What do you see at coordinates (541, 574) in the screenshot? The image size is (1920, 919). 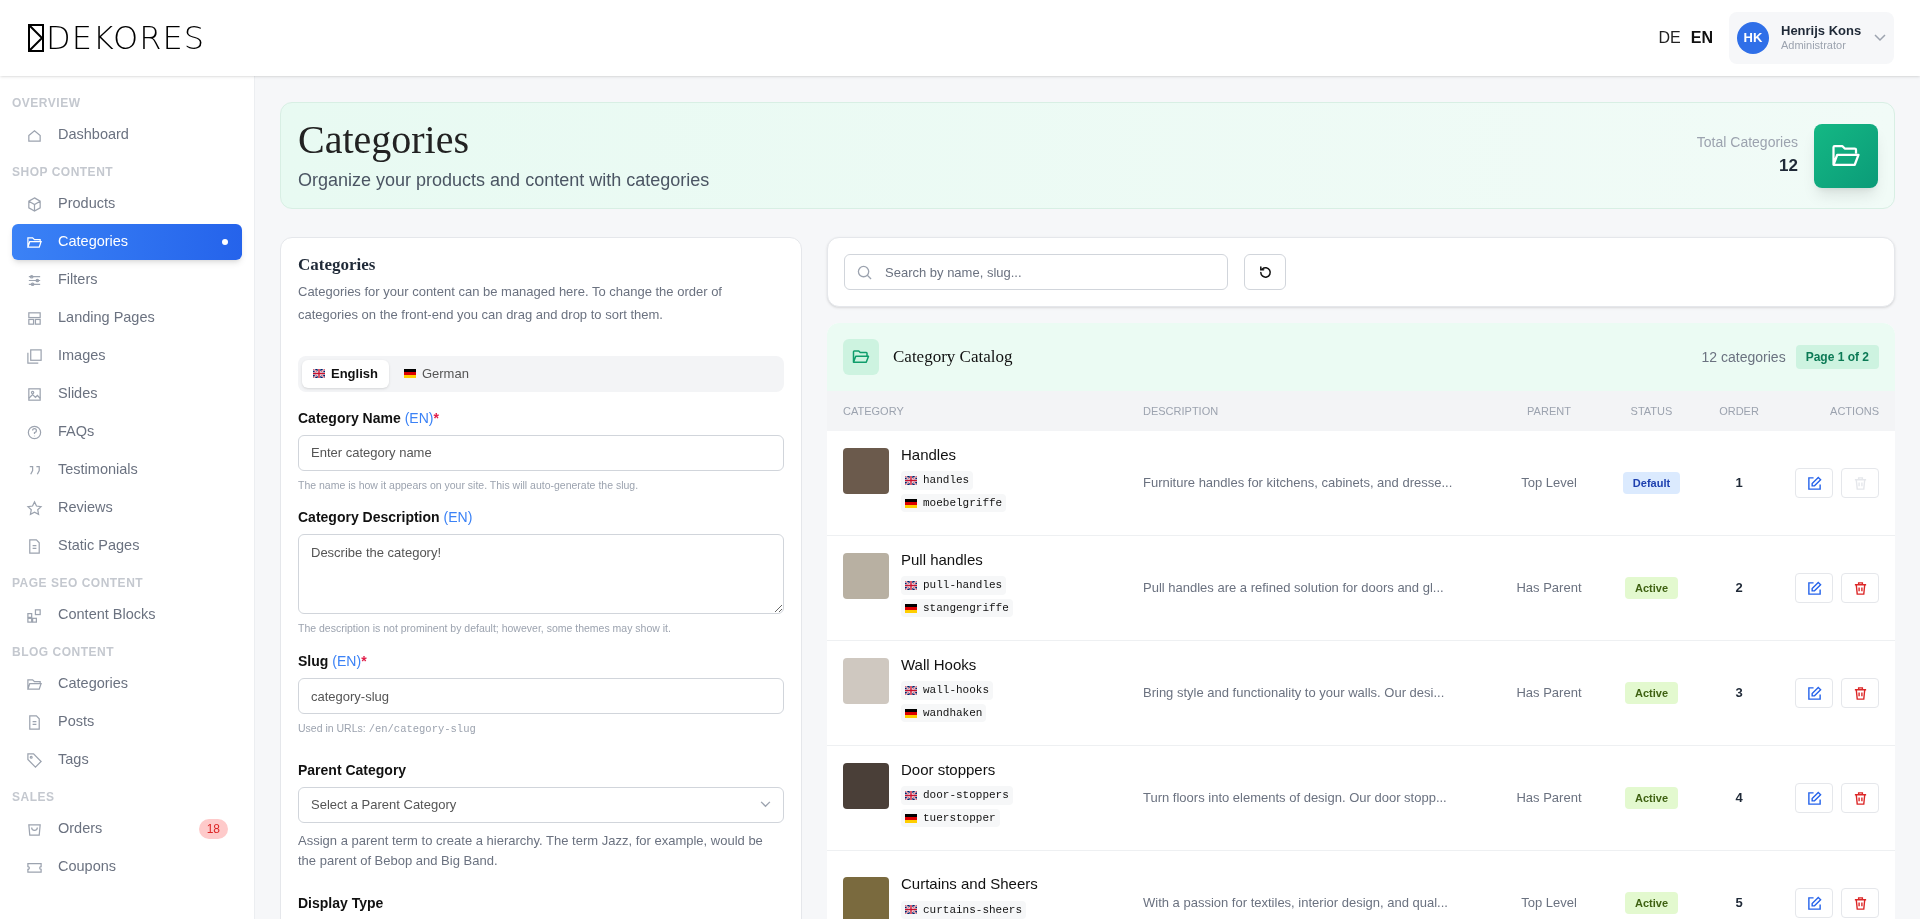 I see `description-field: Describe the category!` at bounding box center [541, 574].